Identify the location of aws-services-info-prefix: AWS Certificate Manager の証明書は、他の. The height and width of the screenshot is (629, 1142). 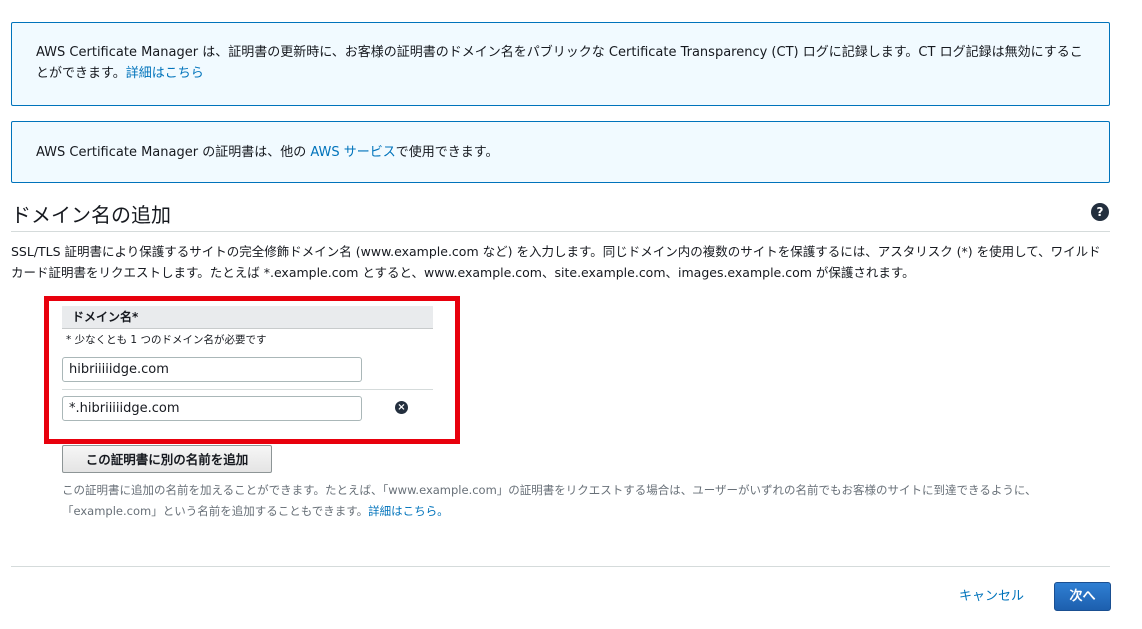
(173, 152).